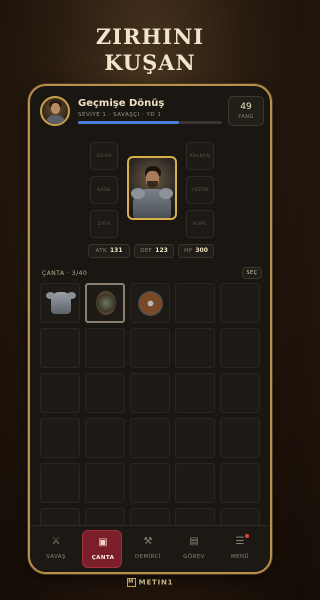 The height and width of the screenshot is (600, 320). What do you see at coordinates (200, 156) in the screenshot?
I see `slot-shield: KALKAN` at bounding box center [200, 156].